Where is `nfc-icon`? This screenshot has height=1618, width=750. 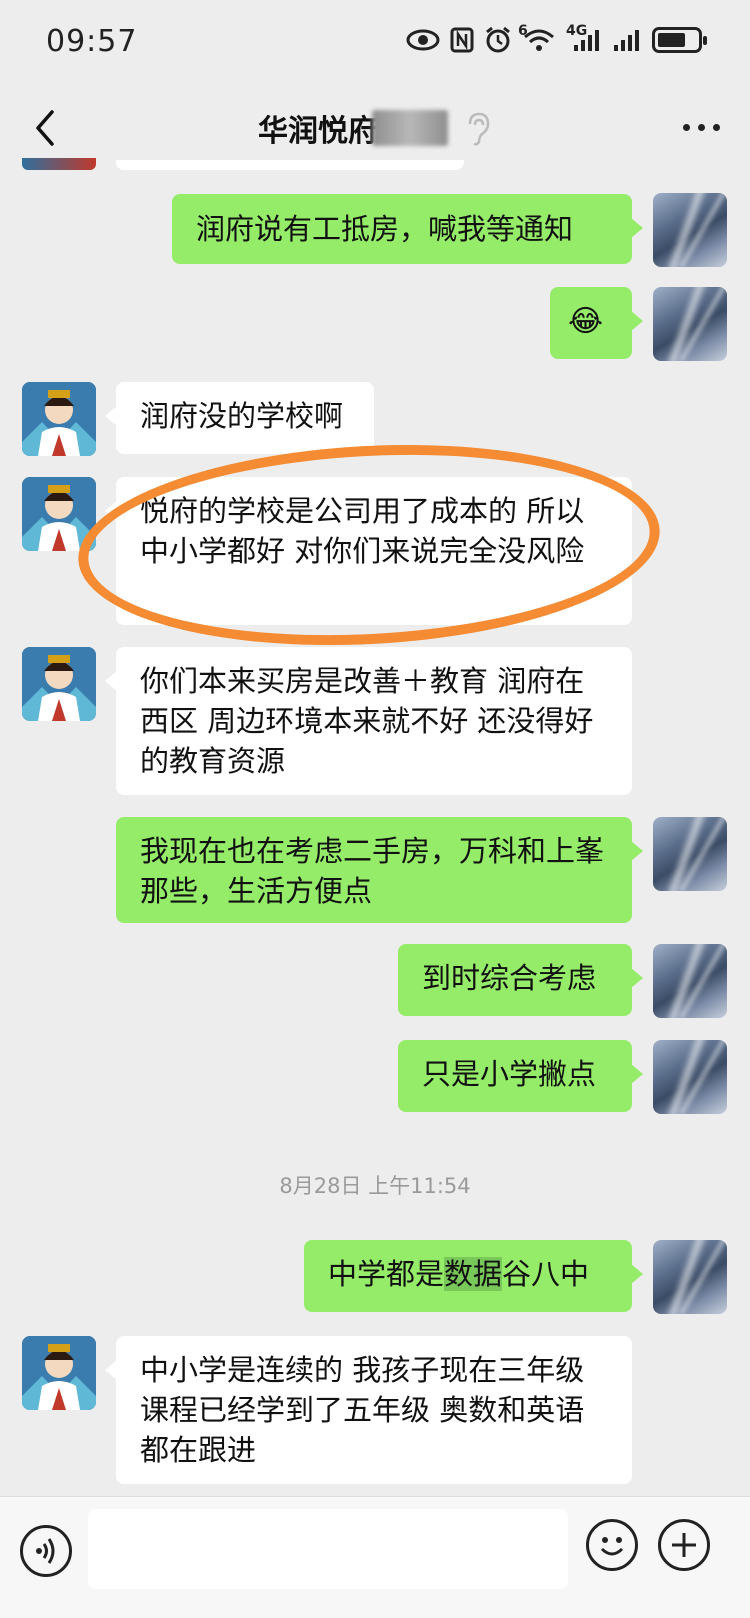
nfc-icon is located at coordinates (462, 40).